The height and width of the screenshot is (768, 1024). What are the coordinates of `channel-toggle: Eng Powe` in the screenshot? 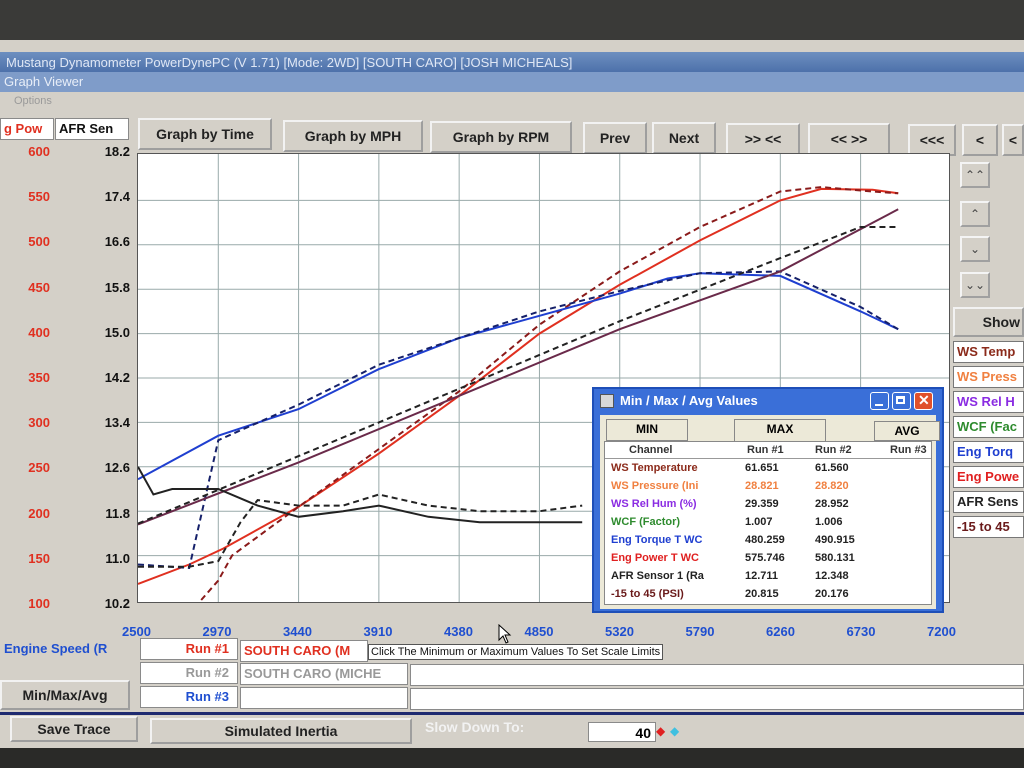 It's located at (988, 477).